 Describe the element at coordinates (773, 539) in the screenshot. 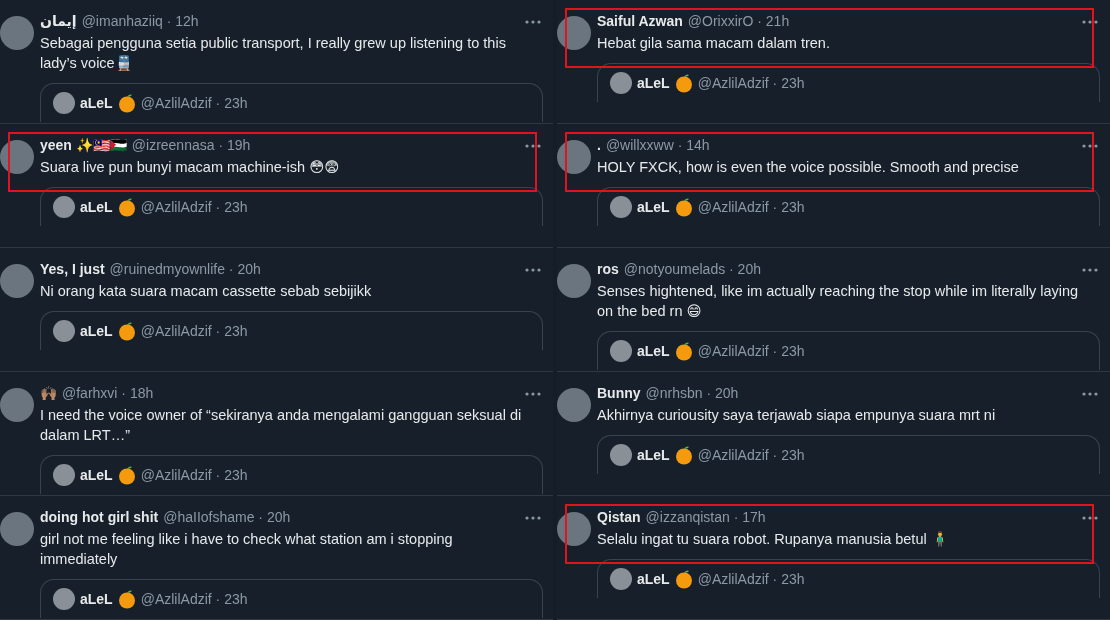

I see `tweet-text: Selalu ingat tu suara robot. Rupanya manusia betul 🧍‍♂` at that location.